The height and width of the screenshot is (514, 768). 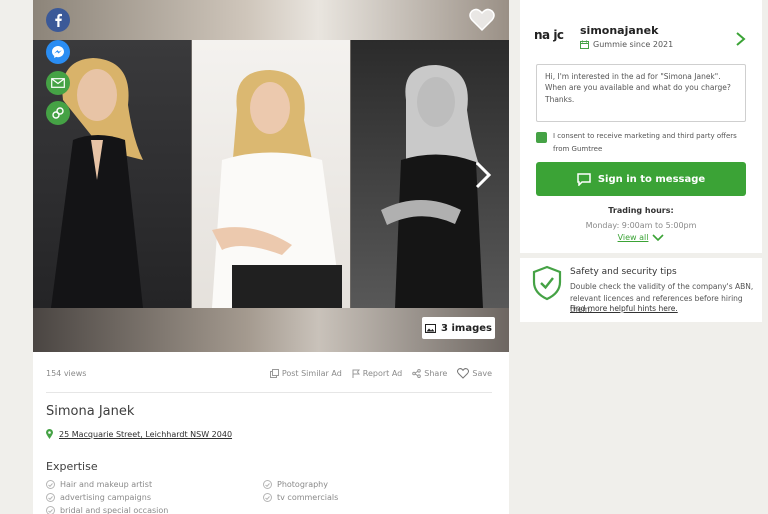 What do you see at coordinates (619, 30) in the screenshot?
I see `seller-name: simonajanek` at bounding box center [619, 30].